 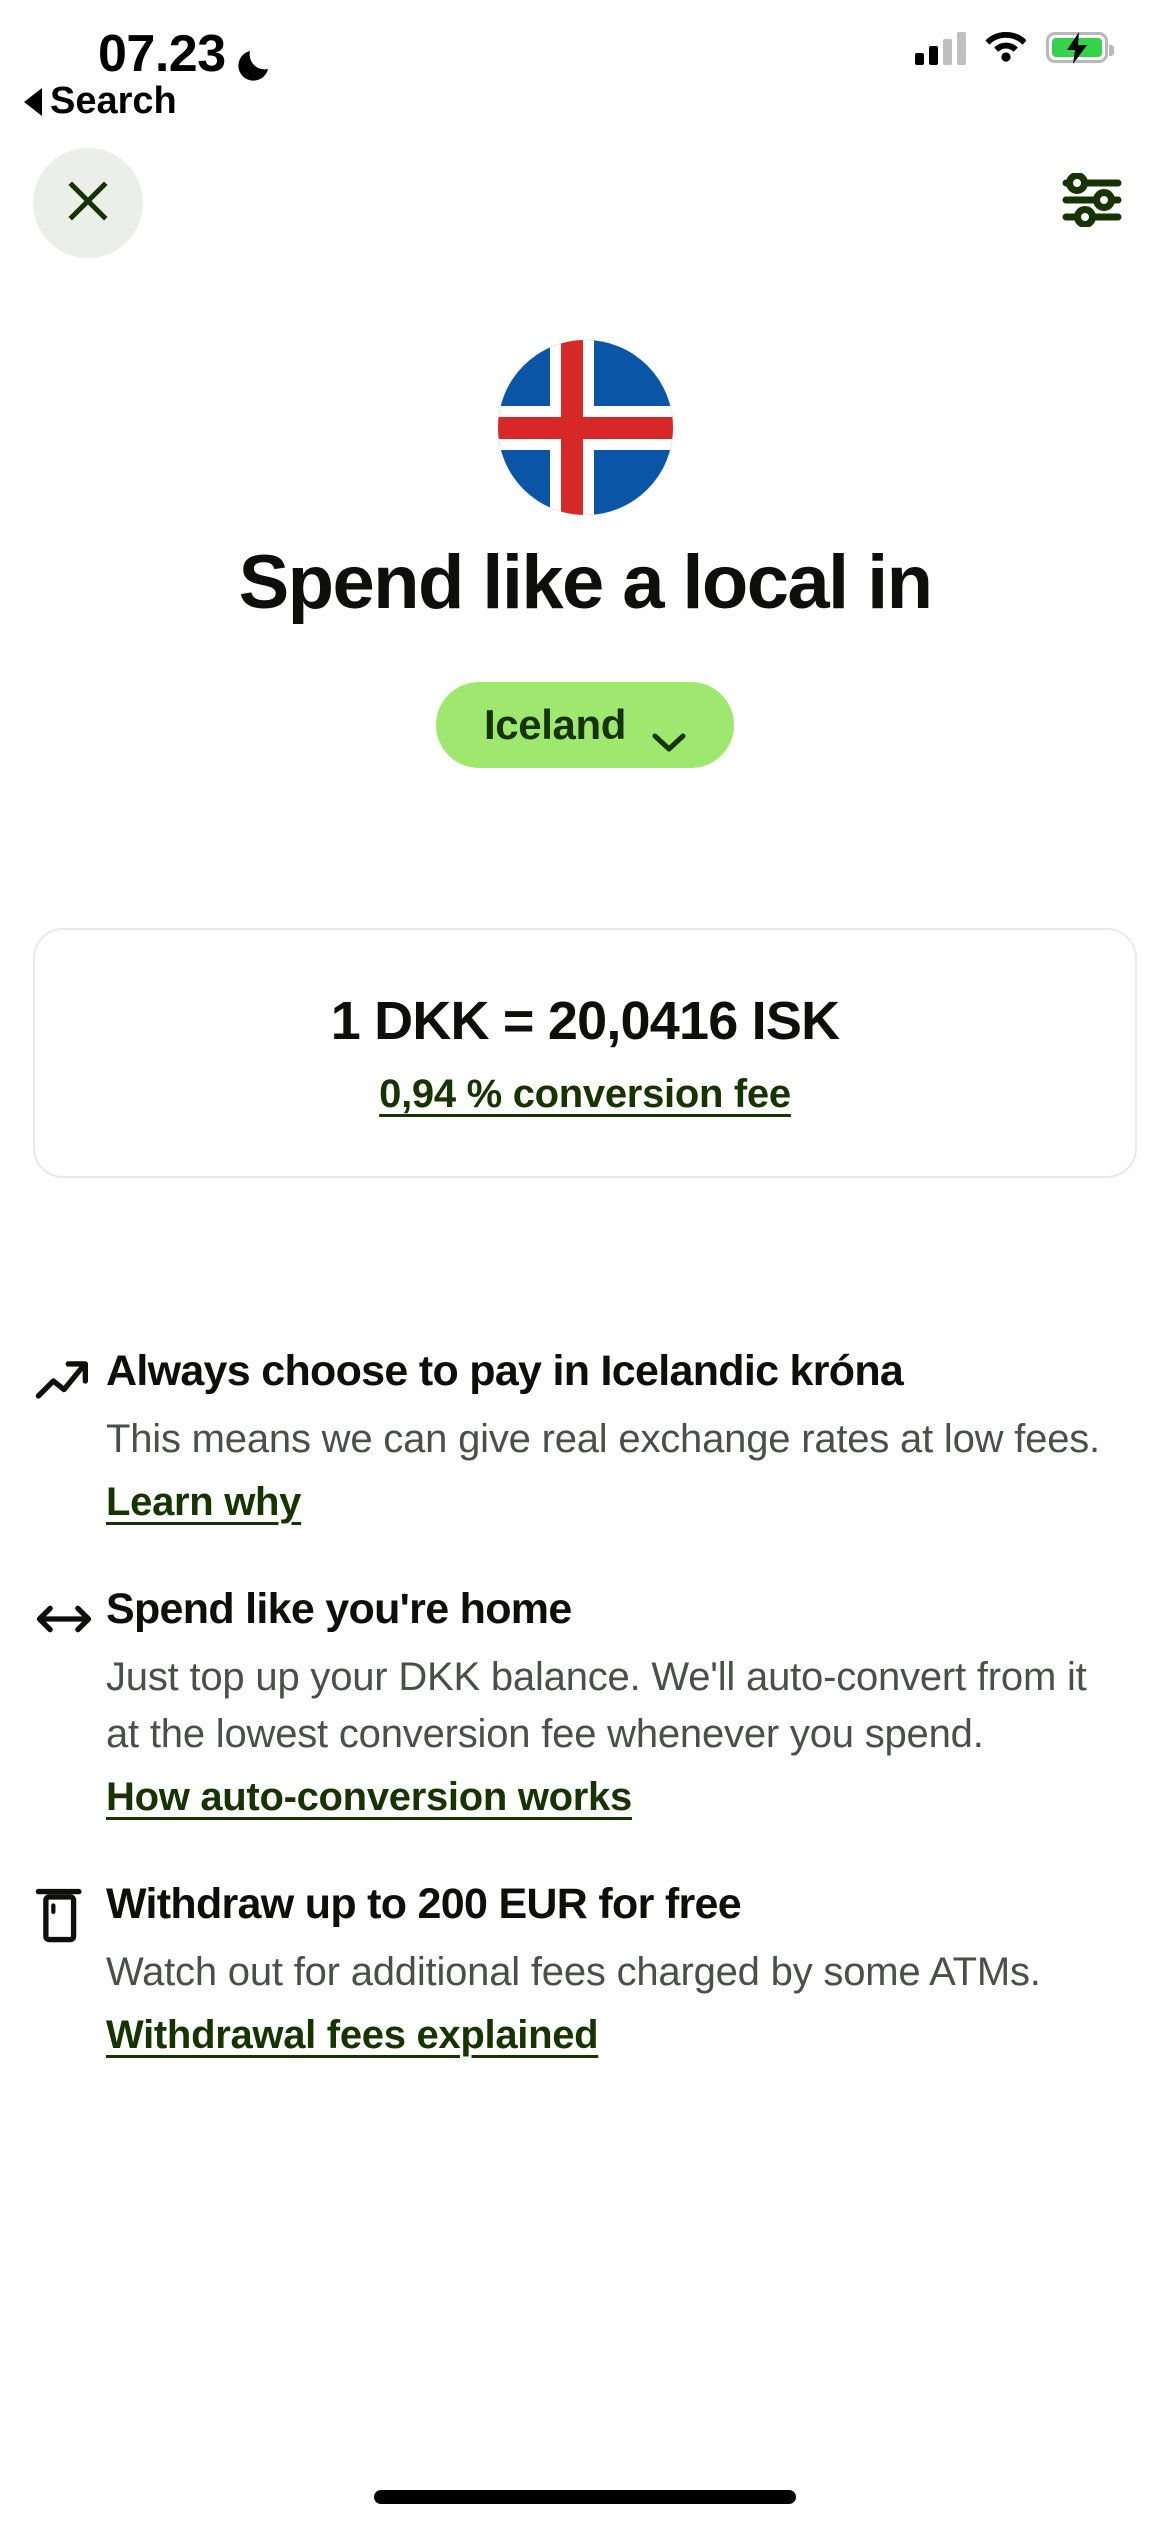 I want to click on feature-title: Spend like you're home, so click(x=339, y=1609).